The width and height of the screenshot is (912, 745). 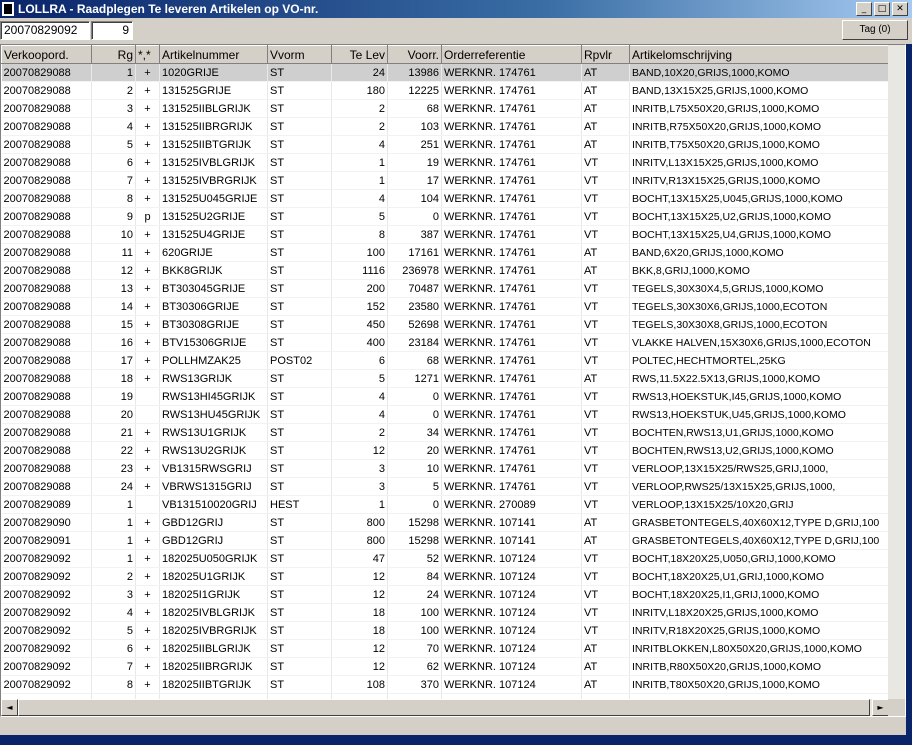 I want to click on scrollbar-corner, so click(x=896, y=707).